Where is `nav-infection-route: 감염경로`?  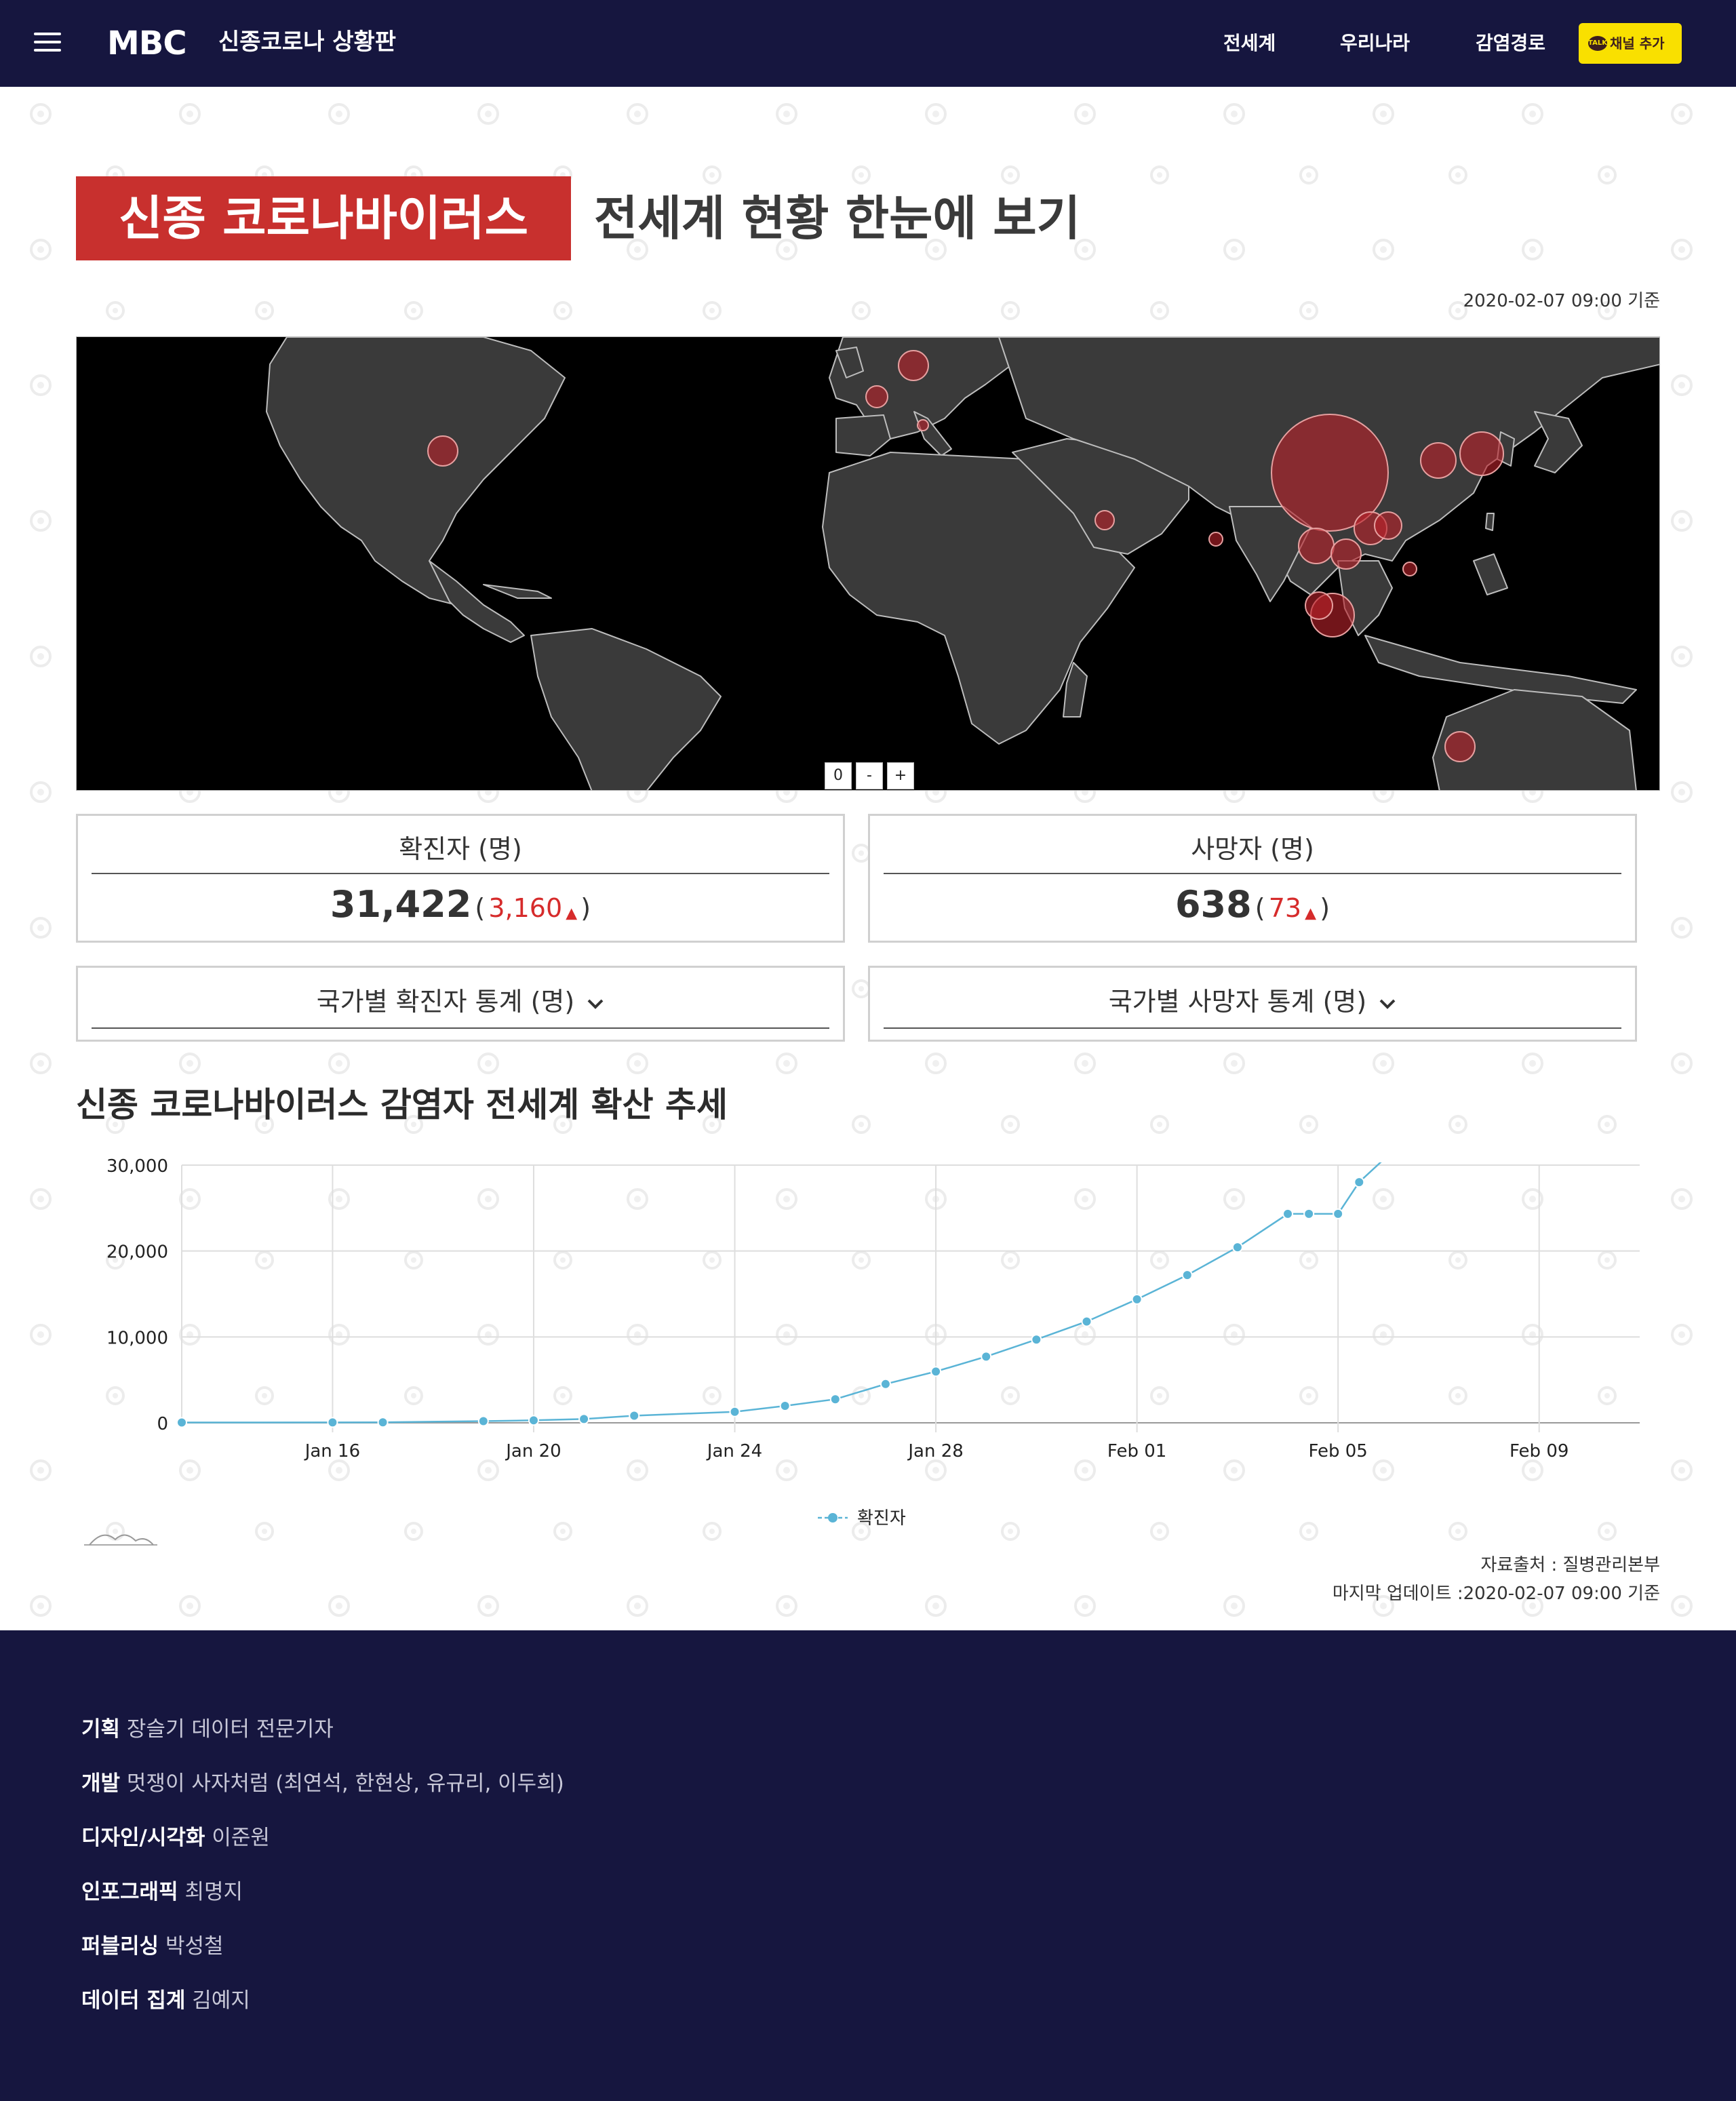 nav-infection-route: 감염경로 is located at coordinates (1510, 43).